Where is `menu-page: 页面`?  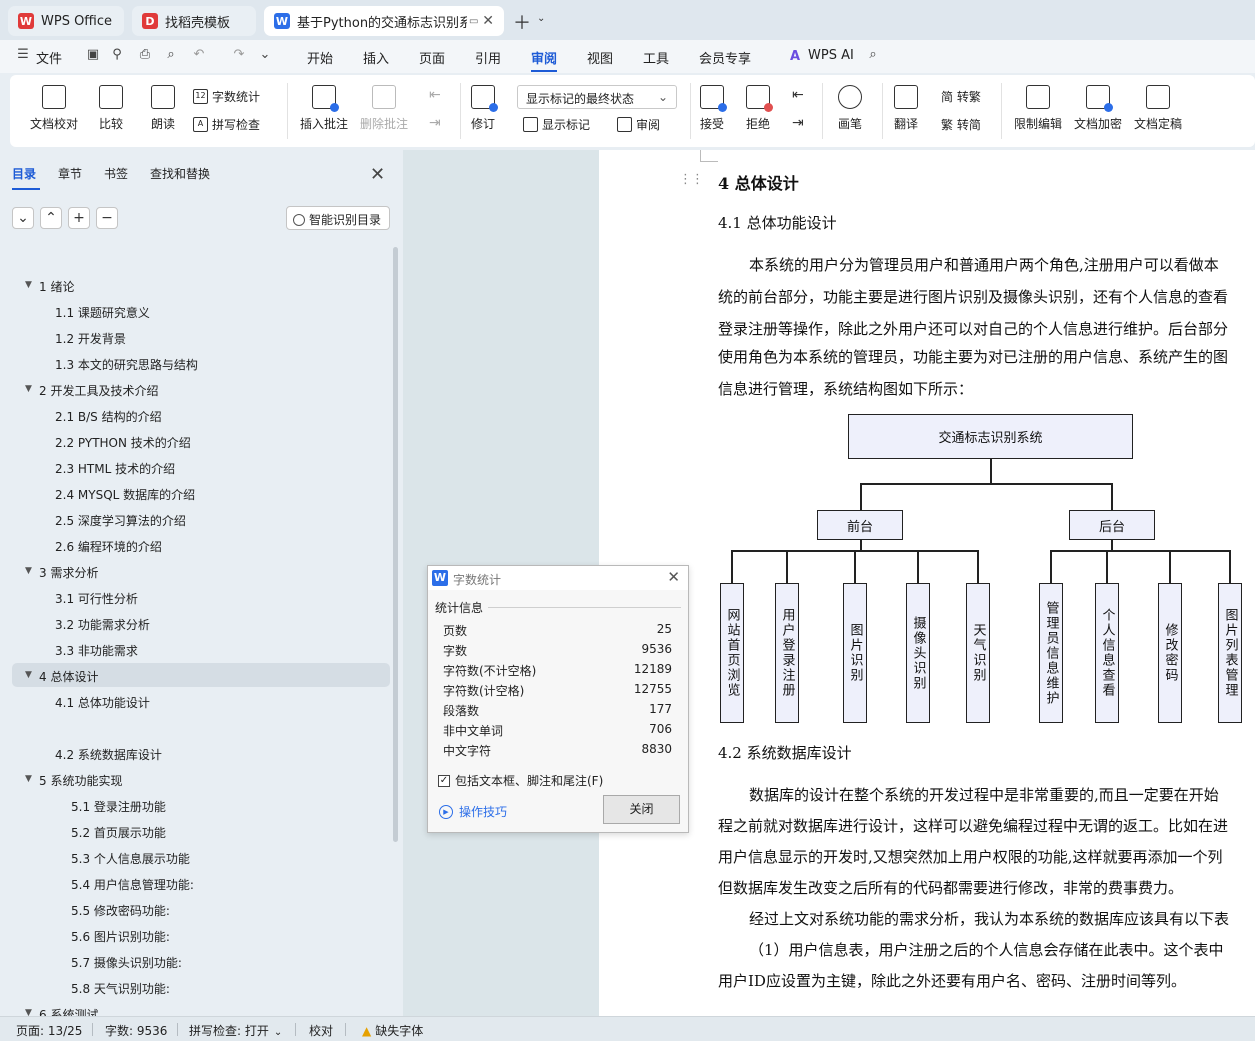 menu-page: 页面 is located at coordinates (432, 57).